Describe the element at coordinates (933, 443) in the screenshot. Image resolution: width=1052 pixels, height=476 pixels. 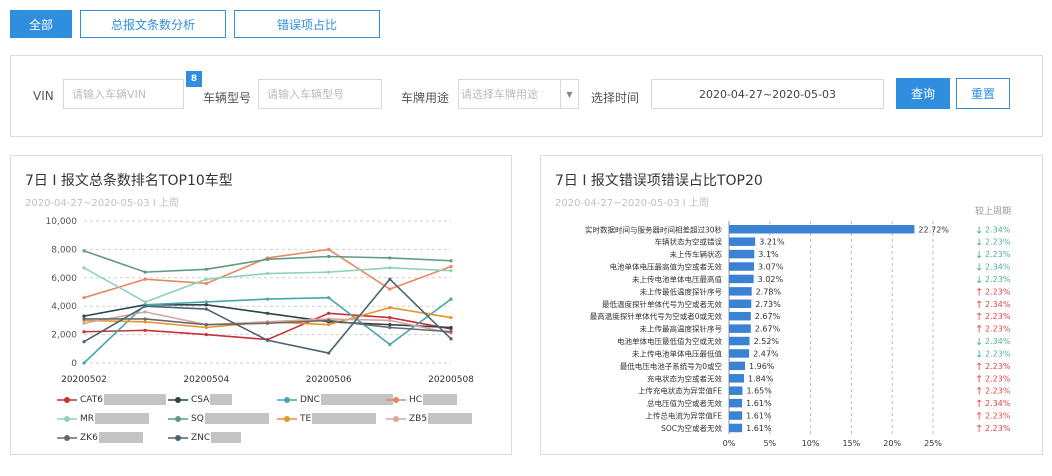
I see `x-tick-label: 25%` at that location.